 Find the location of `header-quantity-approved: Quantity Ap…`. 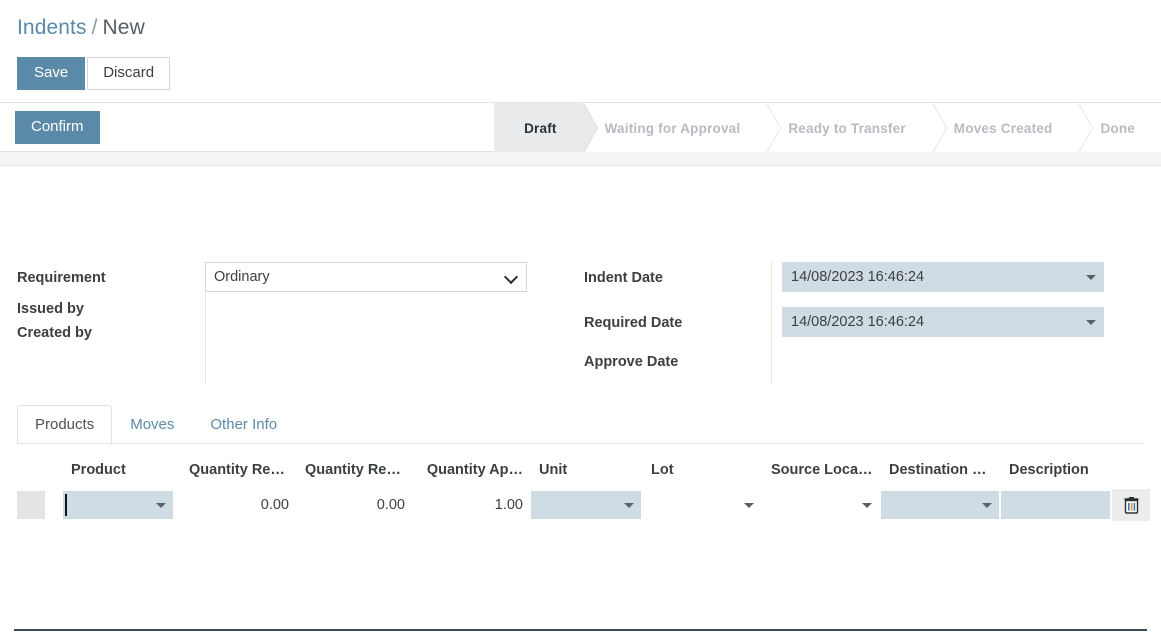

header-quantity-approved: Quantity Ap… is located at coordinates (472, 471).